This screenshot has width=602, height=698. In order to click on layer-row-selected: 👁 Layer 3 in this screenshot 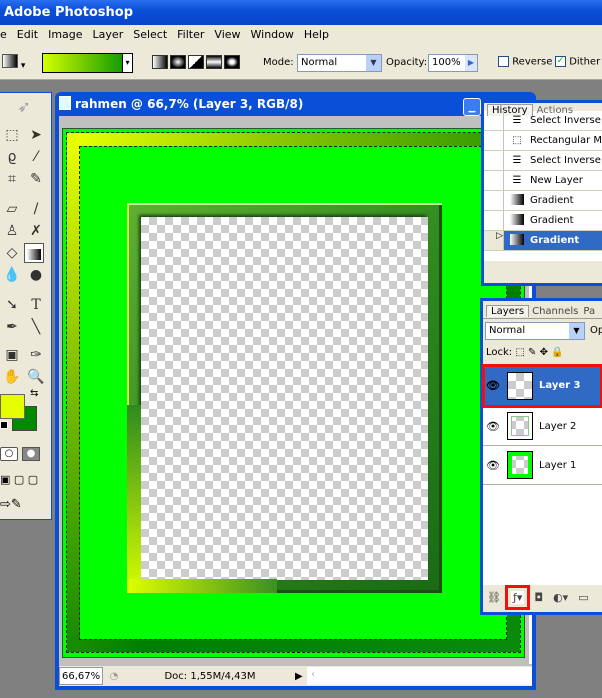, I will do `click(542, 386)`.